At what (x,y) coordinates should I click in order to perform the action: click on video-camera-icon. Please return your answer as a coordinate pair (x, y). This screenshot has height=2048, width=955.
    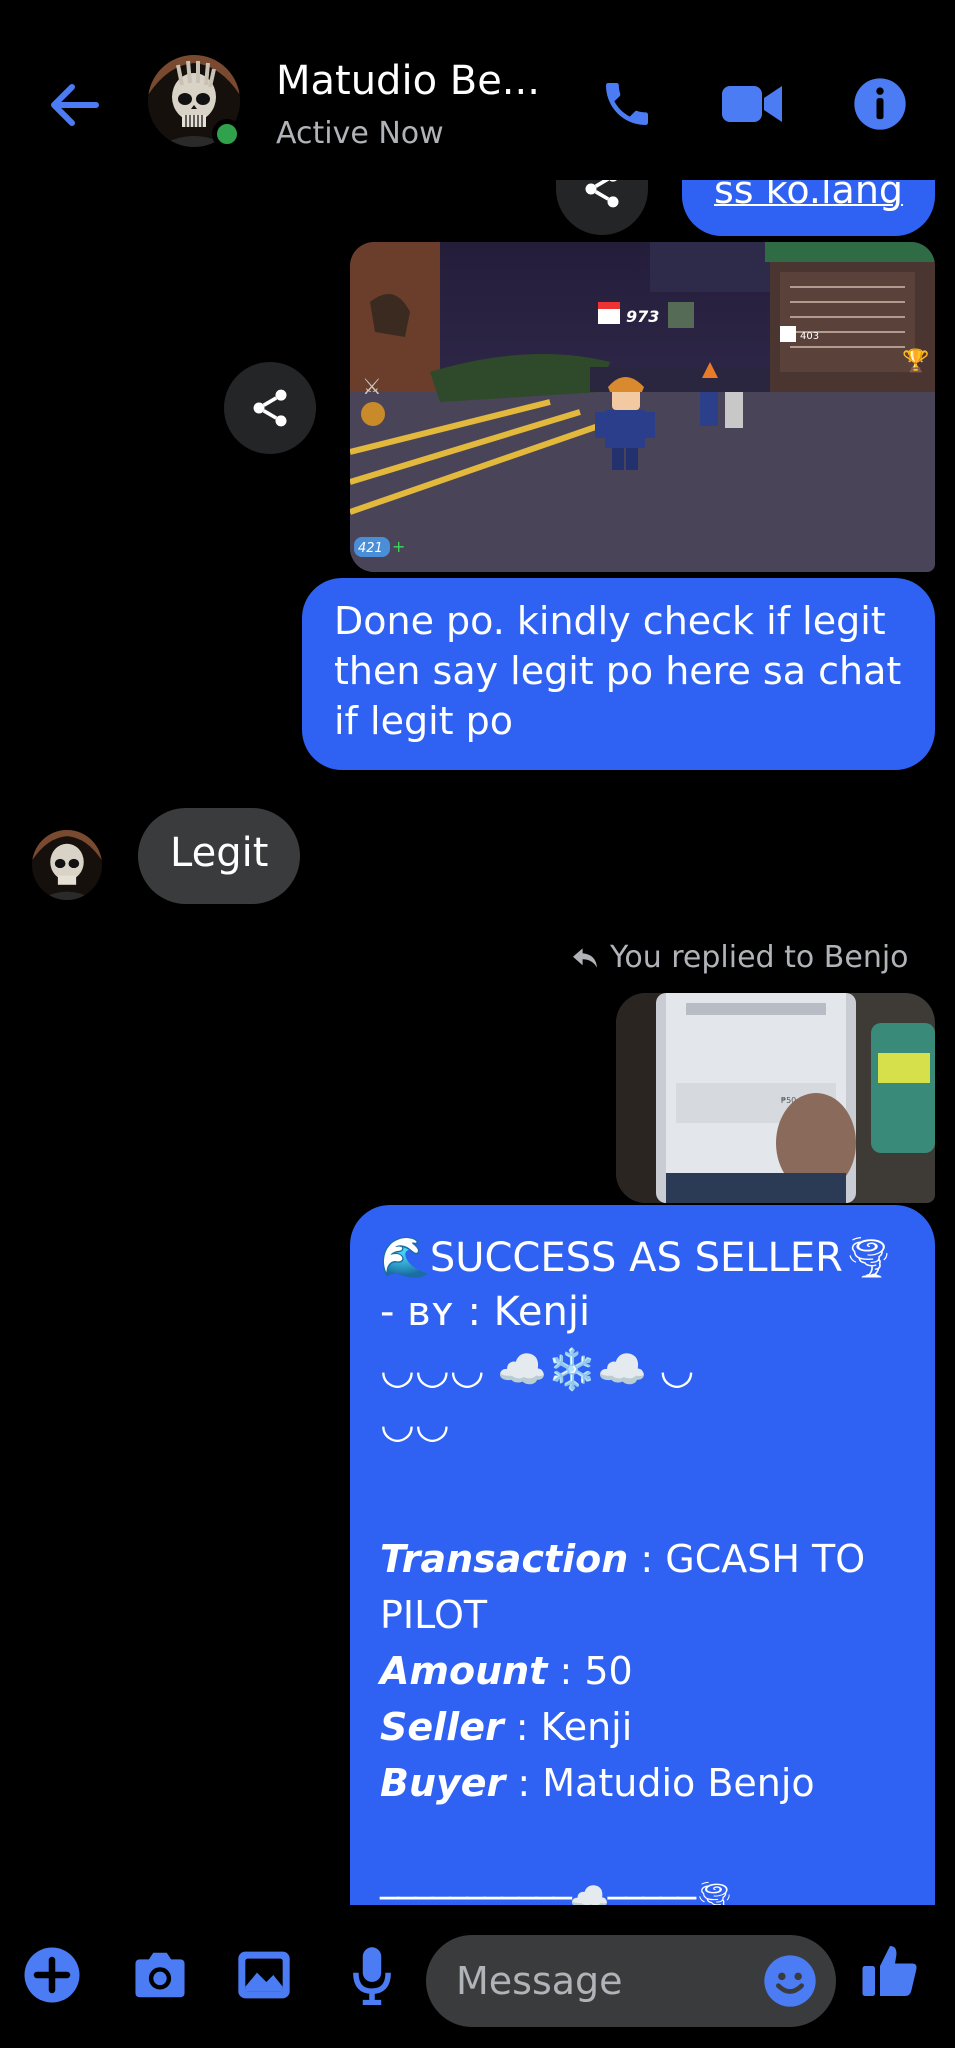
    Looking at the image, I should click on (752, 104).